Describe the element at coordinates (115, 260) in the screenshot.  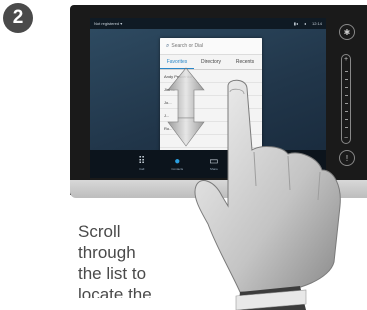
I see `instruction-text: Scroll through the list to locate the` at that location.